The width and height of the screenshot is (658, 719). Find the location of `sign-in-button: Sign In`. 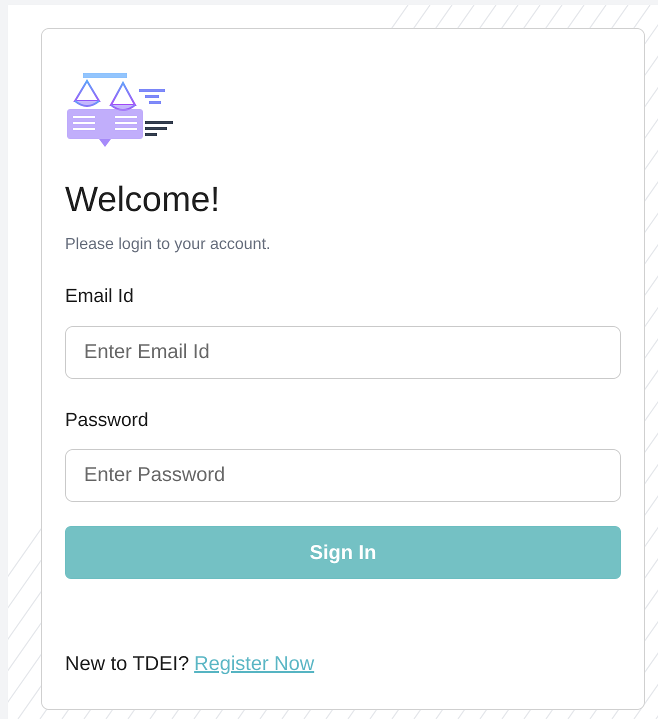

sign-in-button: Sign In is located at coordinates (343, 552).